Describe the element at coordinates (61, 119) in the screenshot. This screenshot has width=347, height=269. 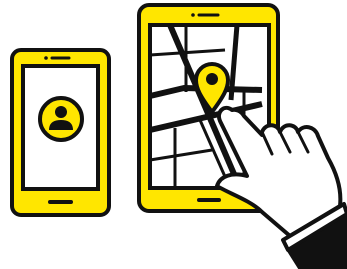
I see `user-avatar-icon` at that location.